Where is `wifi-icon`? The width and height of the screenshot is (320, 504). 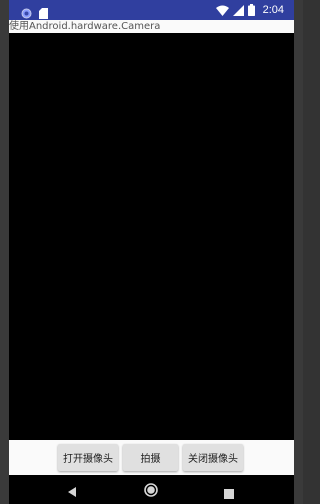
wifi-icon is located at coordinates (222, 10).